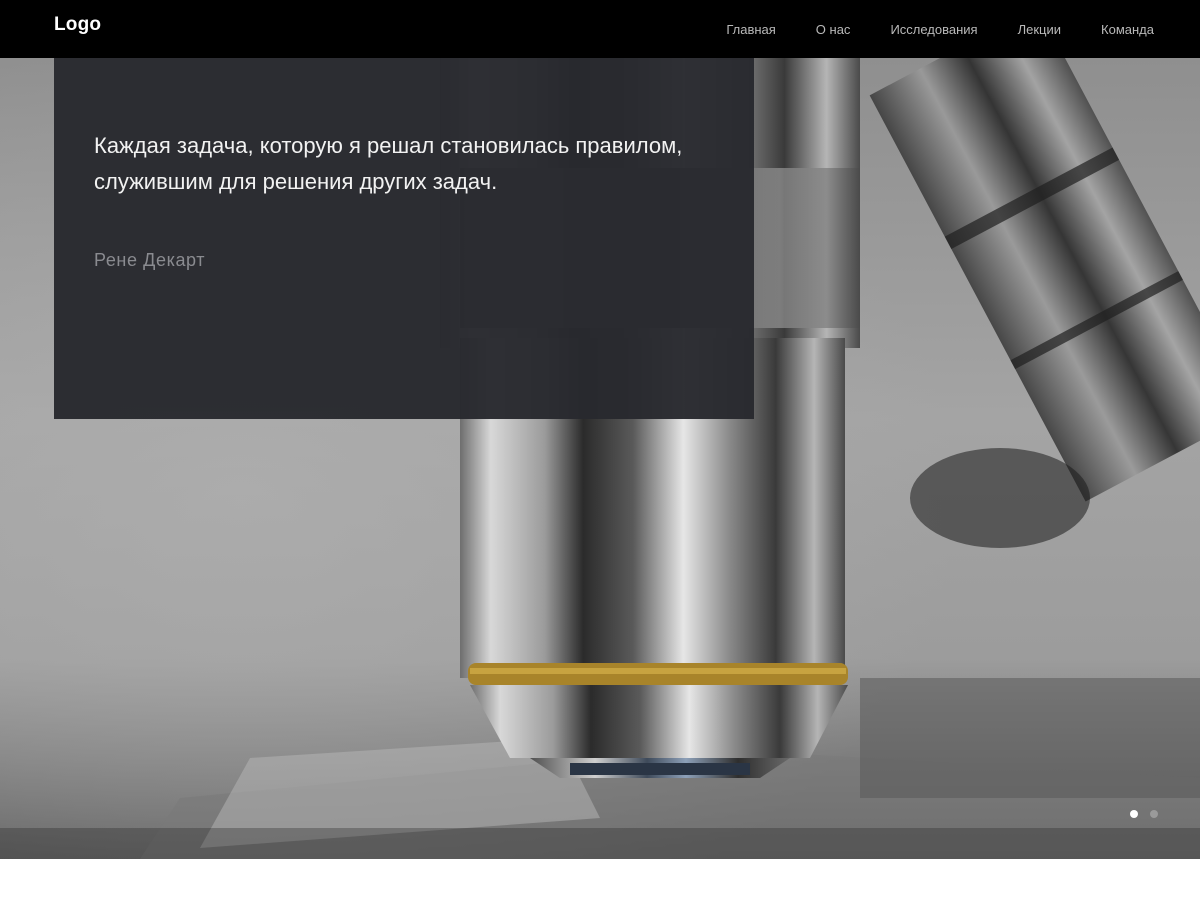  Describe the element at coordinates (600, 879) in the screenshot. I see `page-content-below` at that location.